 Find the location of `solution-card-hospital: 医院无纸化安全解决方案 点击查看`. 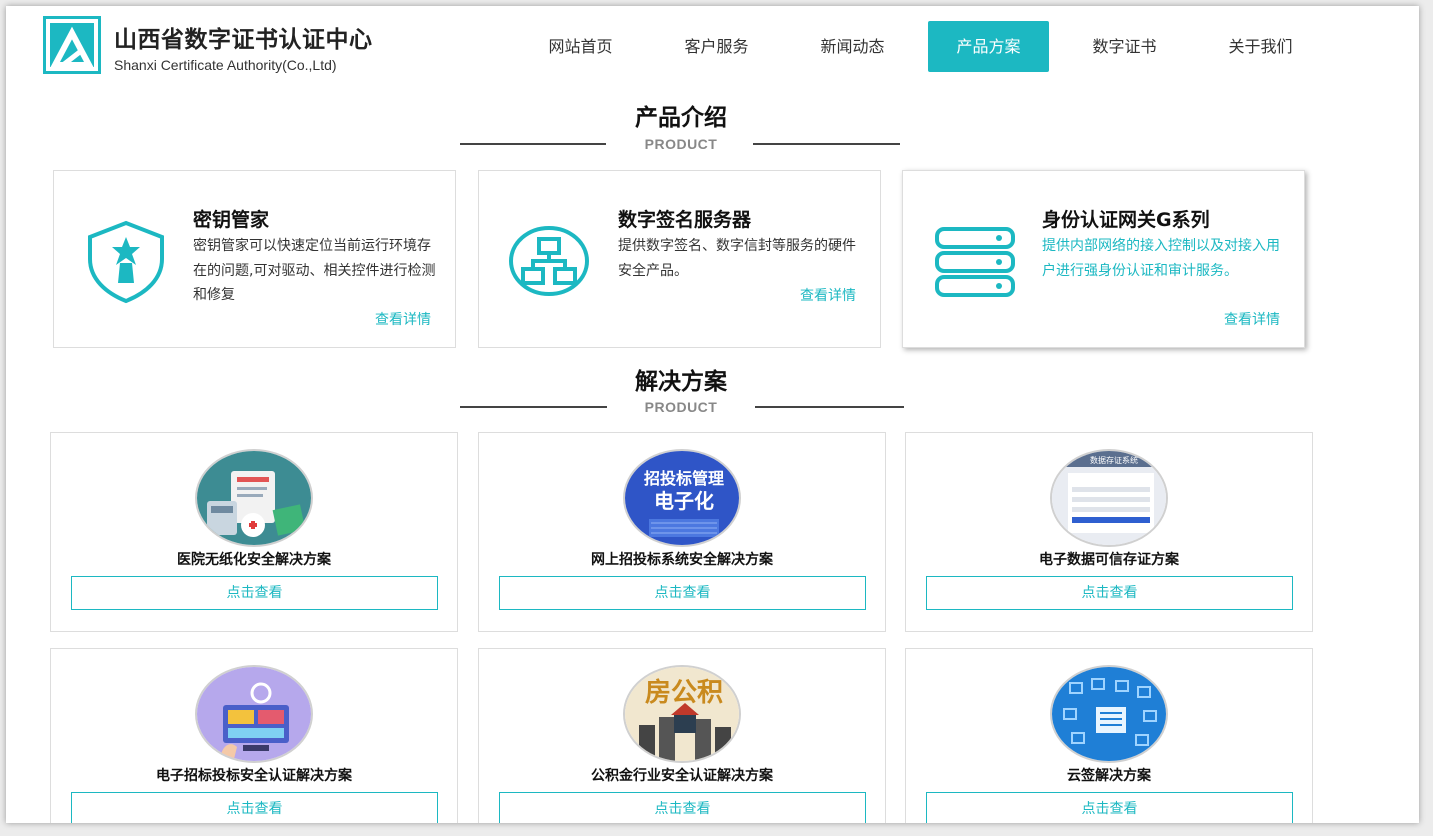

solution-card-hospital: 医院无纸化安全解决方案 点击查看 is located at coordinates (254, 532).